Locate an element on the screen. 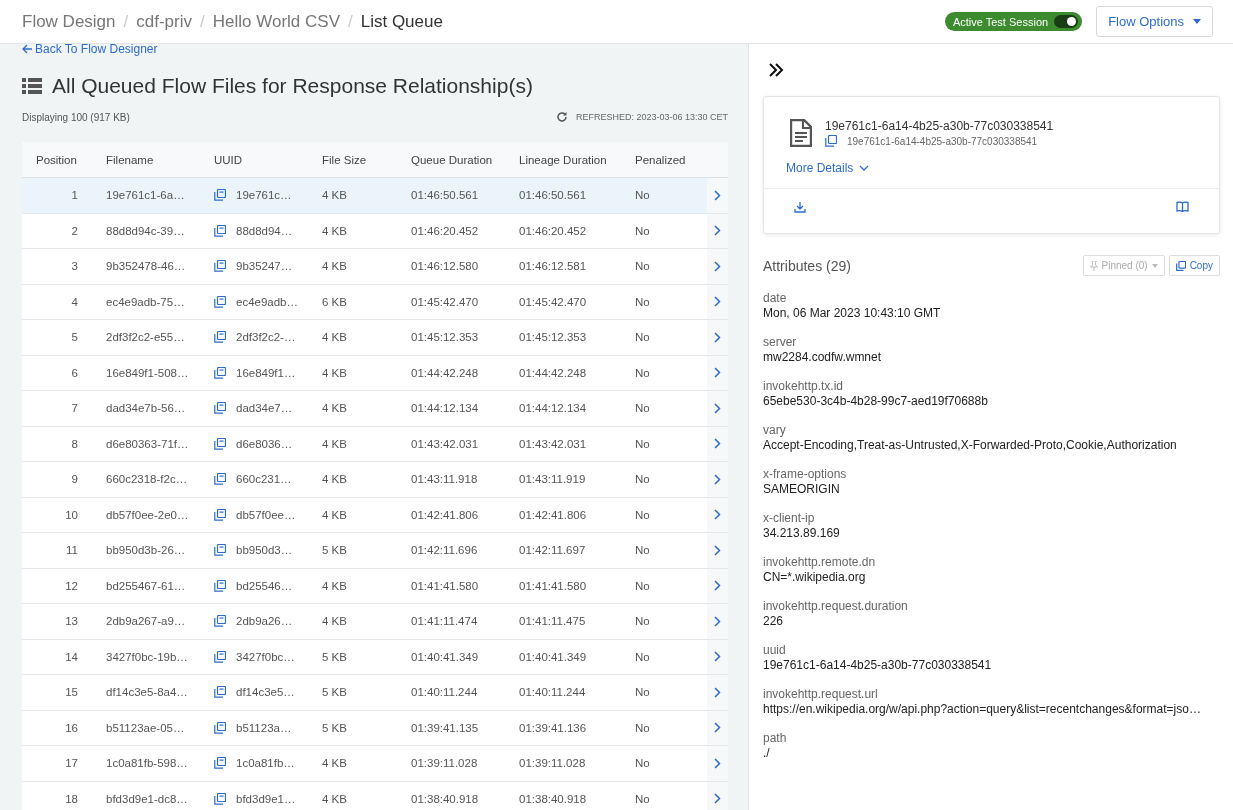  table-cell-text: 01:41:11.475 is located at coordinates (553, 621).